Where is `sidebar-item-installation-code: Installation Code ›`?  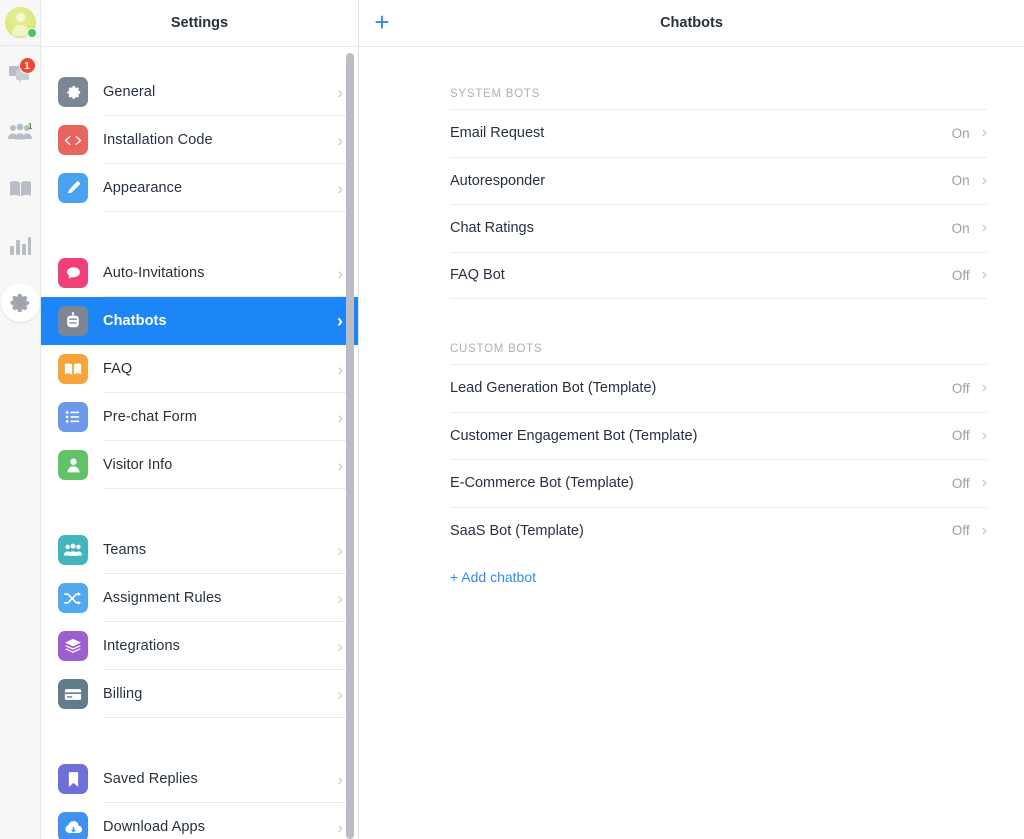
sidebar-item-installation-code: Installation Code › is located at coordinates (199, 140).